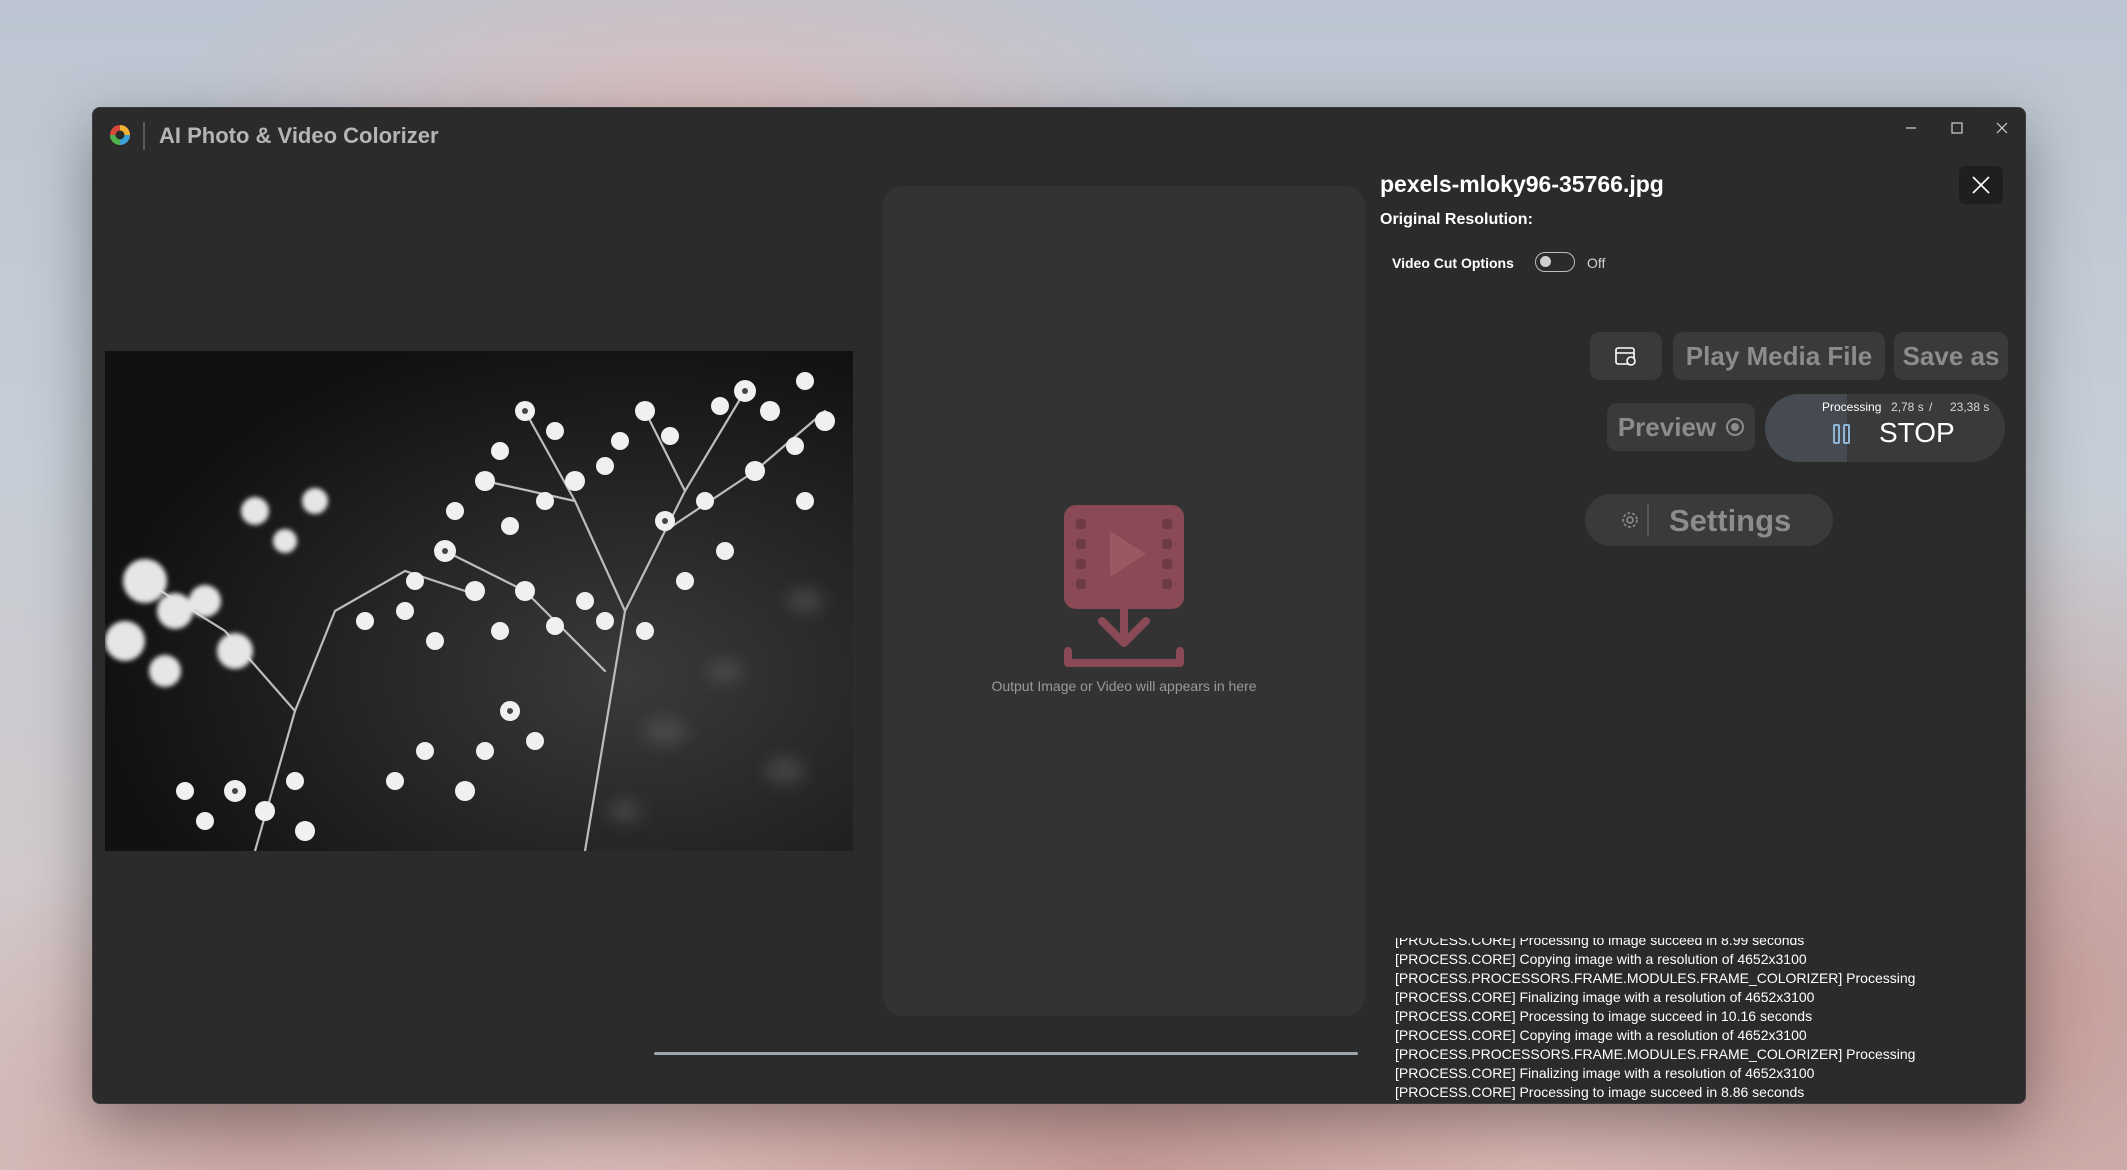 The image size is (2127, 1170). Describe the element at coordinates (1596, 263) in the screenshot. I see `video-cut-state: Off` at that location.